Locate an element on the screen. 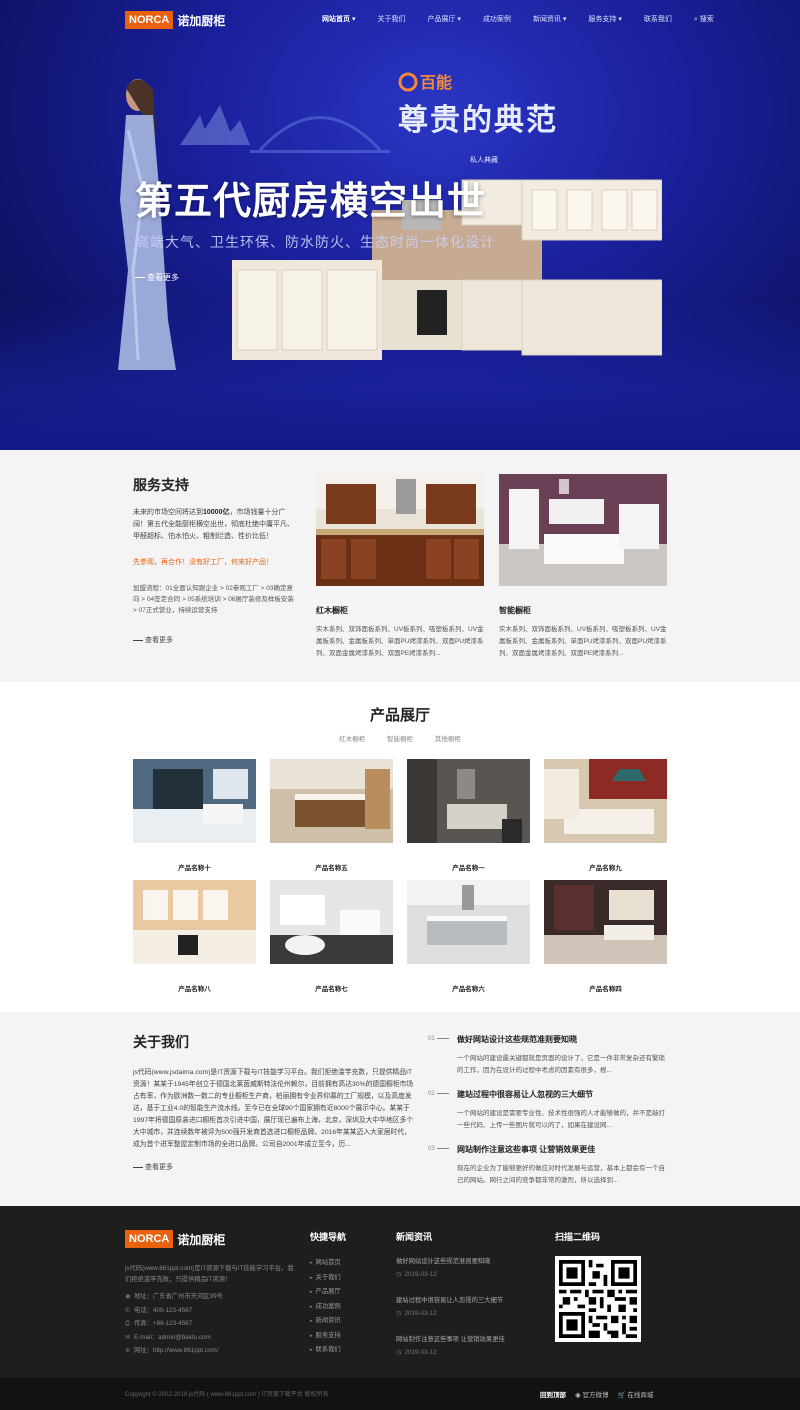 The height and width of the screenshot is (1410, 800). tab-other: 其他橱柜 is located at coordinates (448, 739).